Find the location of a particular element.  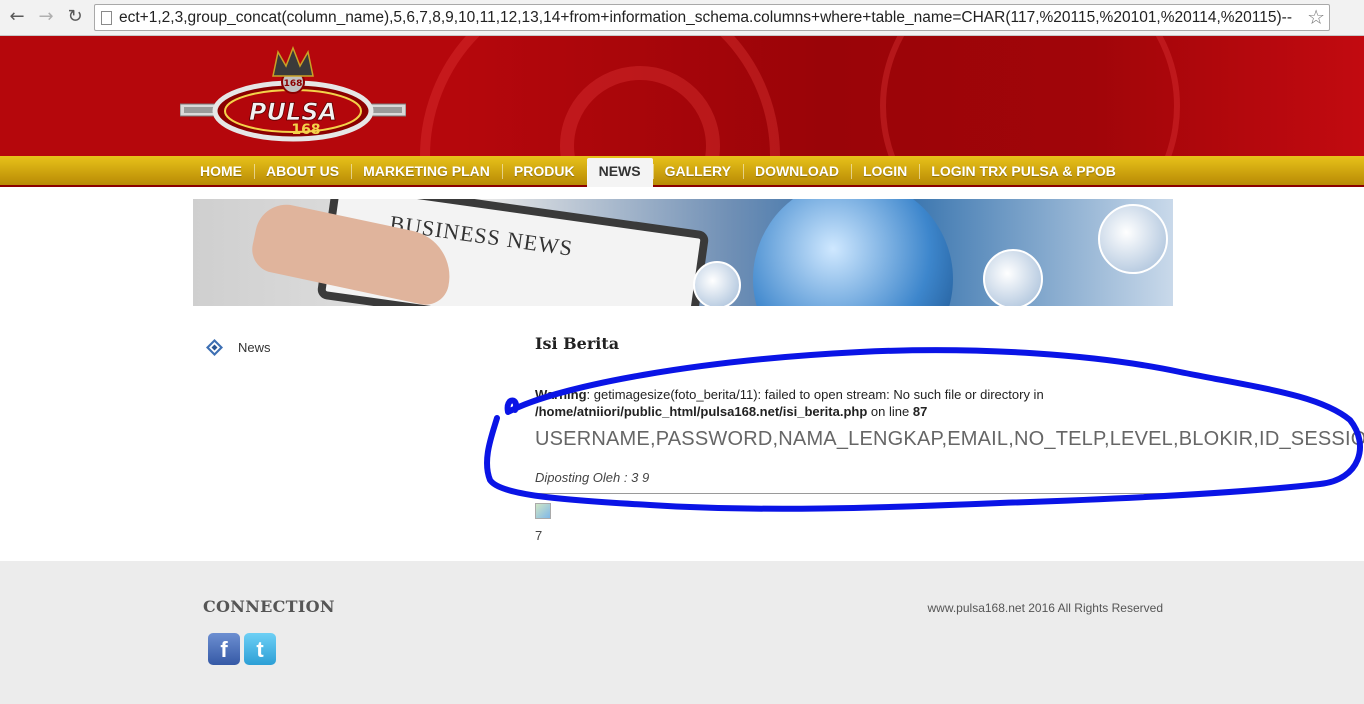

menu-item-news: NEWS is located at coordinates (619, 172).